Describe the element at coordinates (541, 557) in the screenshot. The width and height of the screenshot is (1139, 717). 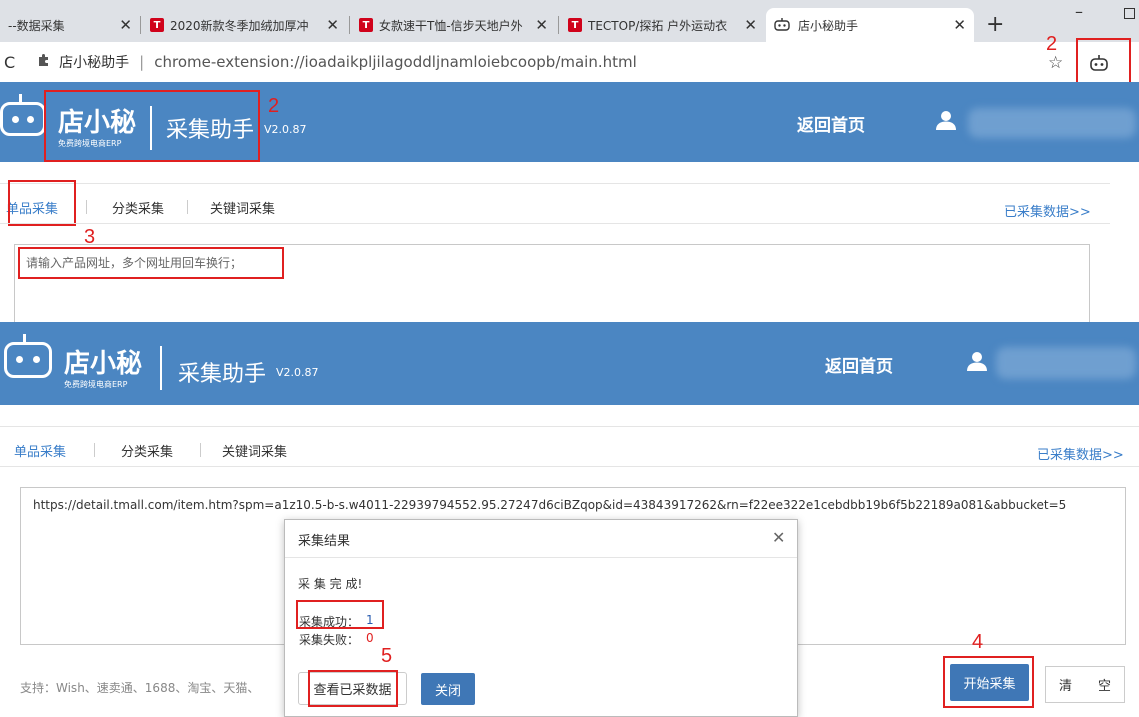
I see `modal-divider` at that location.